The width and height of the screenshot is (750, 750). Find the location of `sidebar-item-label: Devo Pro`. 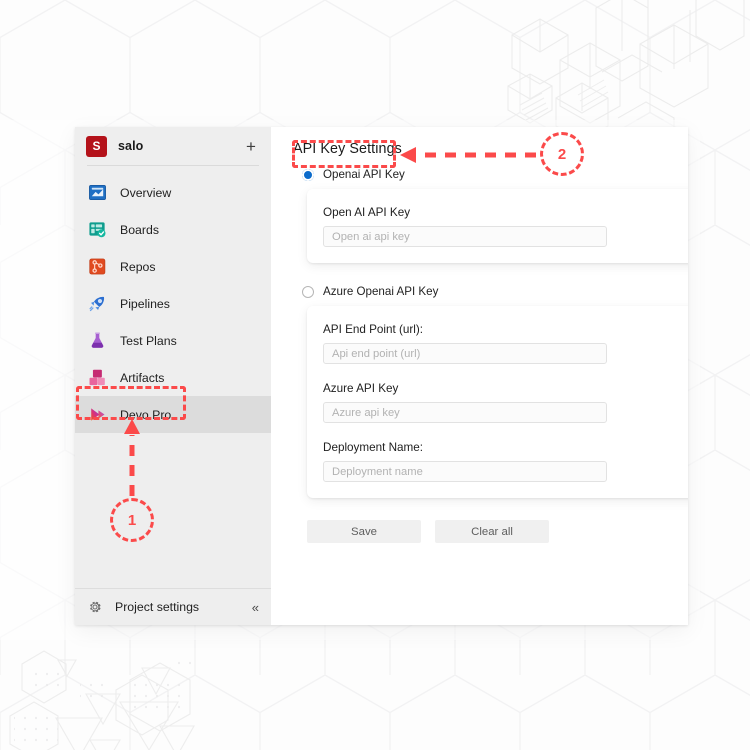

sidebar-item-label: Devo Pro is located at coordinates (146, 414).